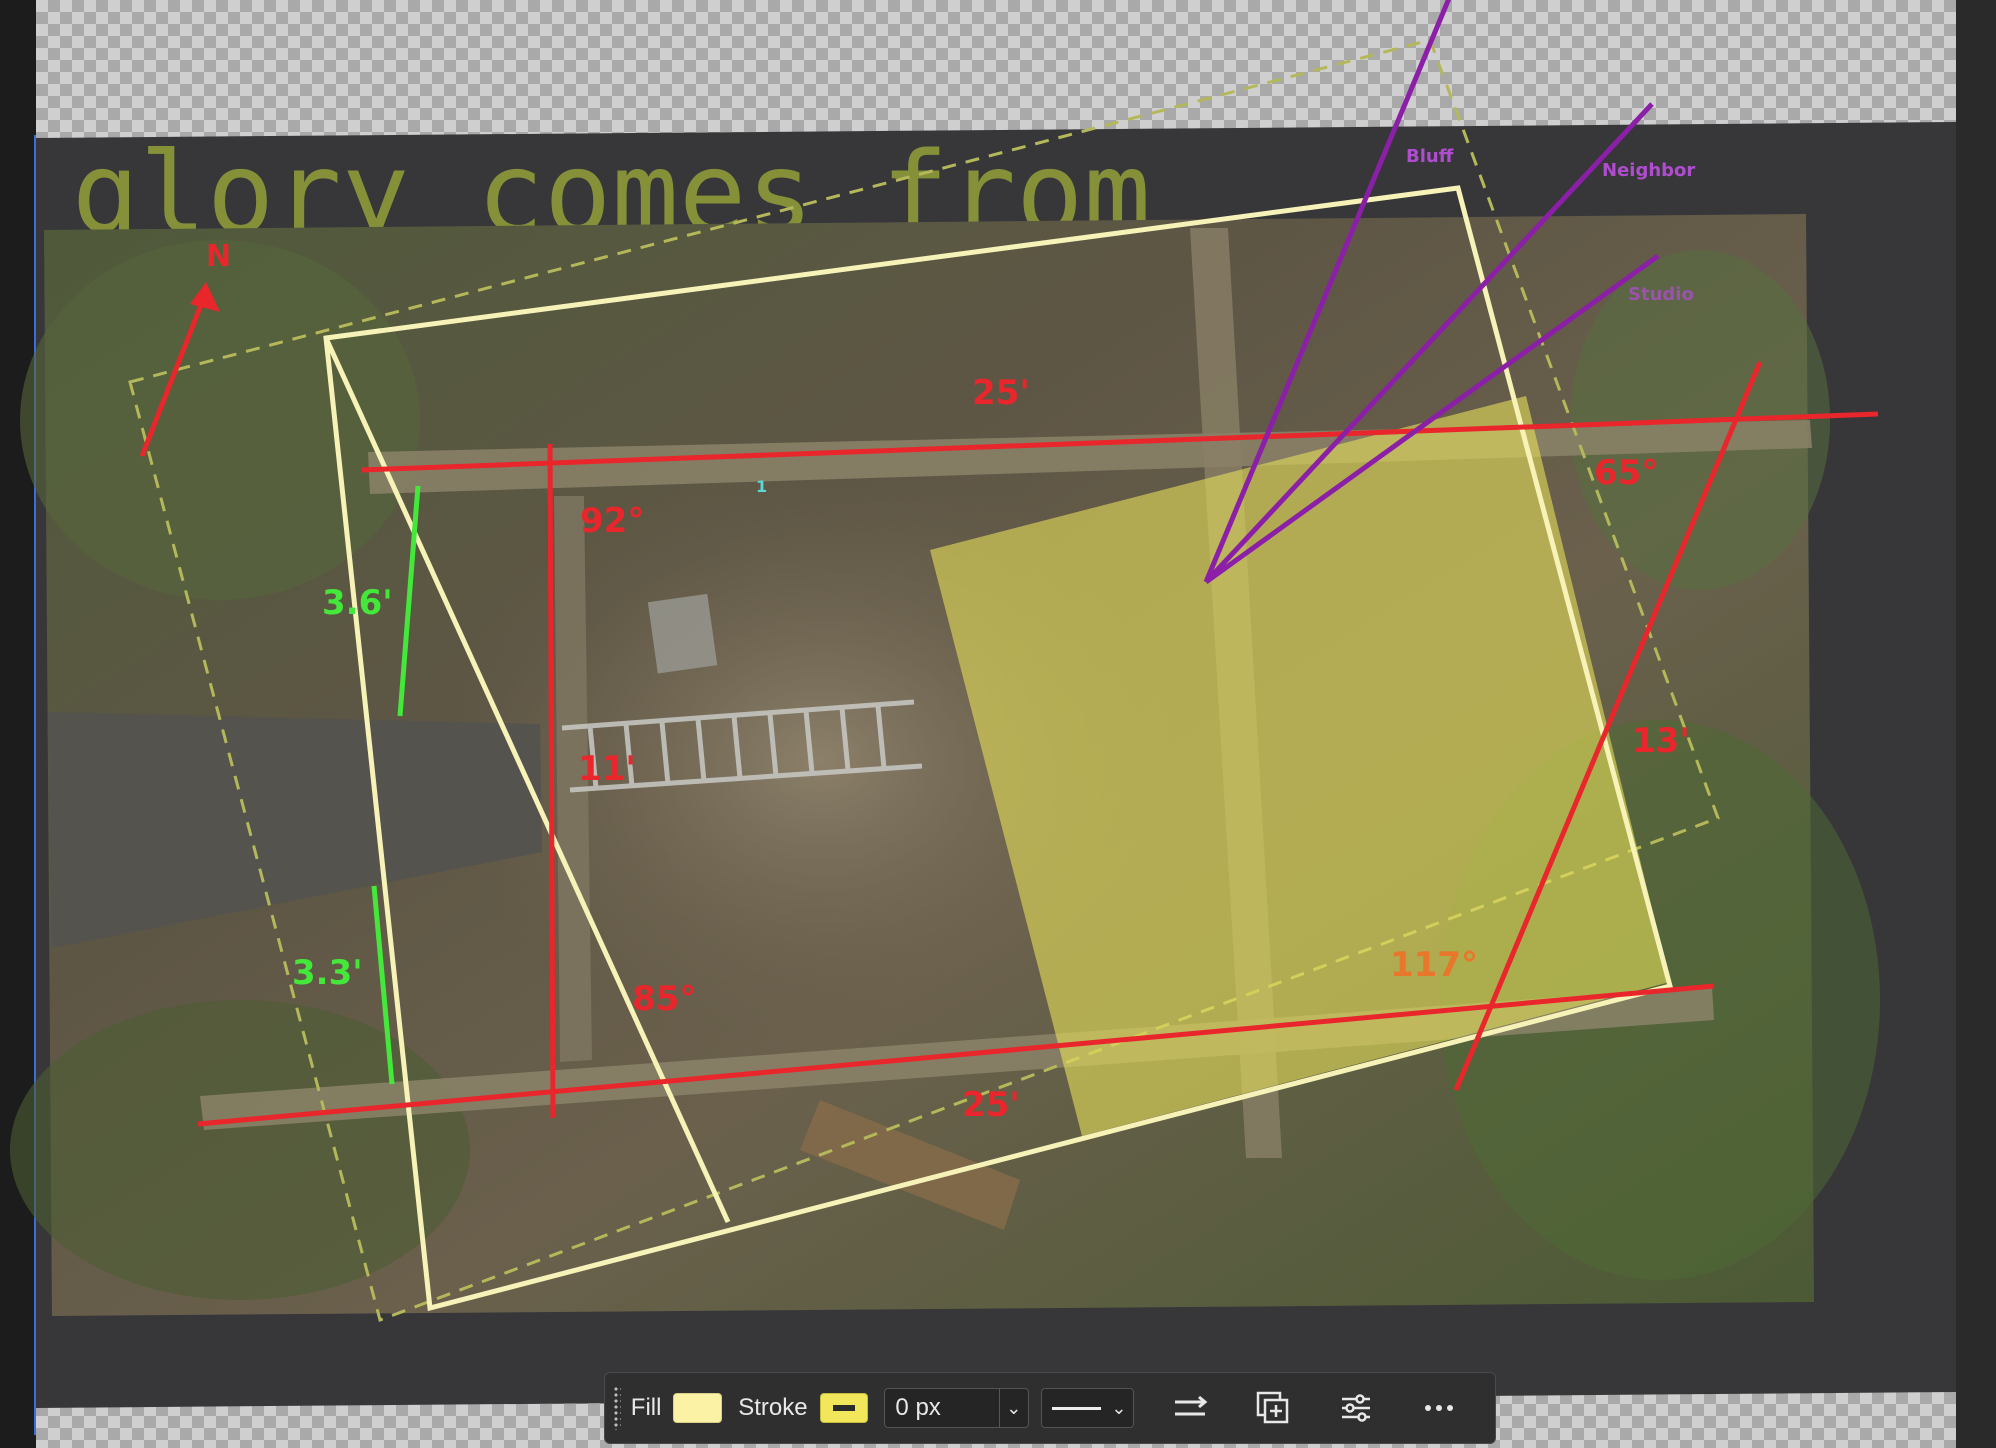 The image size is (1996, 1448). Describe the element at coordinates (1001, 393) in the screenshot. I see `label-top-length: 25'` at that location.